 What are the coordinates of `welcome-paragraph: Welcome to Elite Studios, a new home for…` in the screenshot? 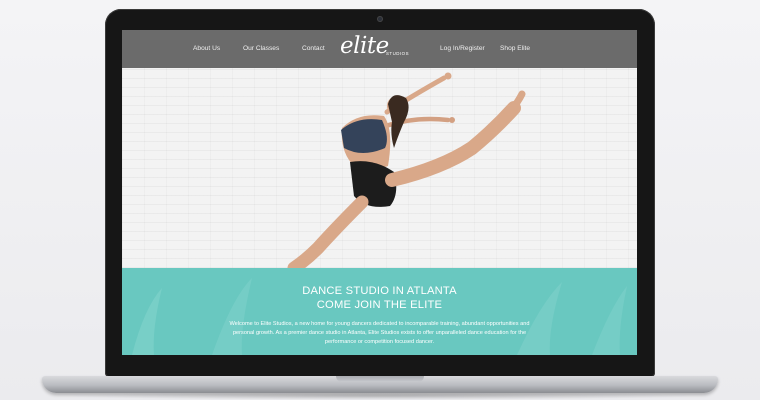 It's located at (379, 333).